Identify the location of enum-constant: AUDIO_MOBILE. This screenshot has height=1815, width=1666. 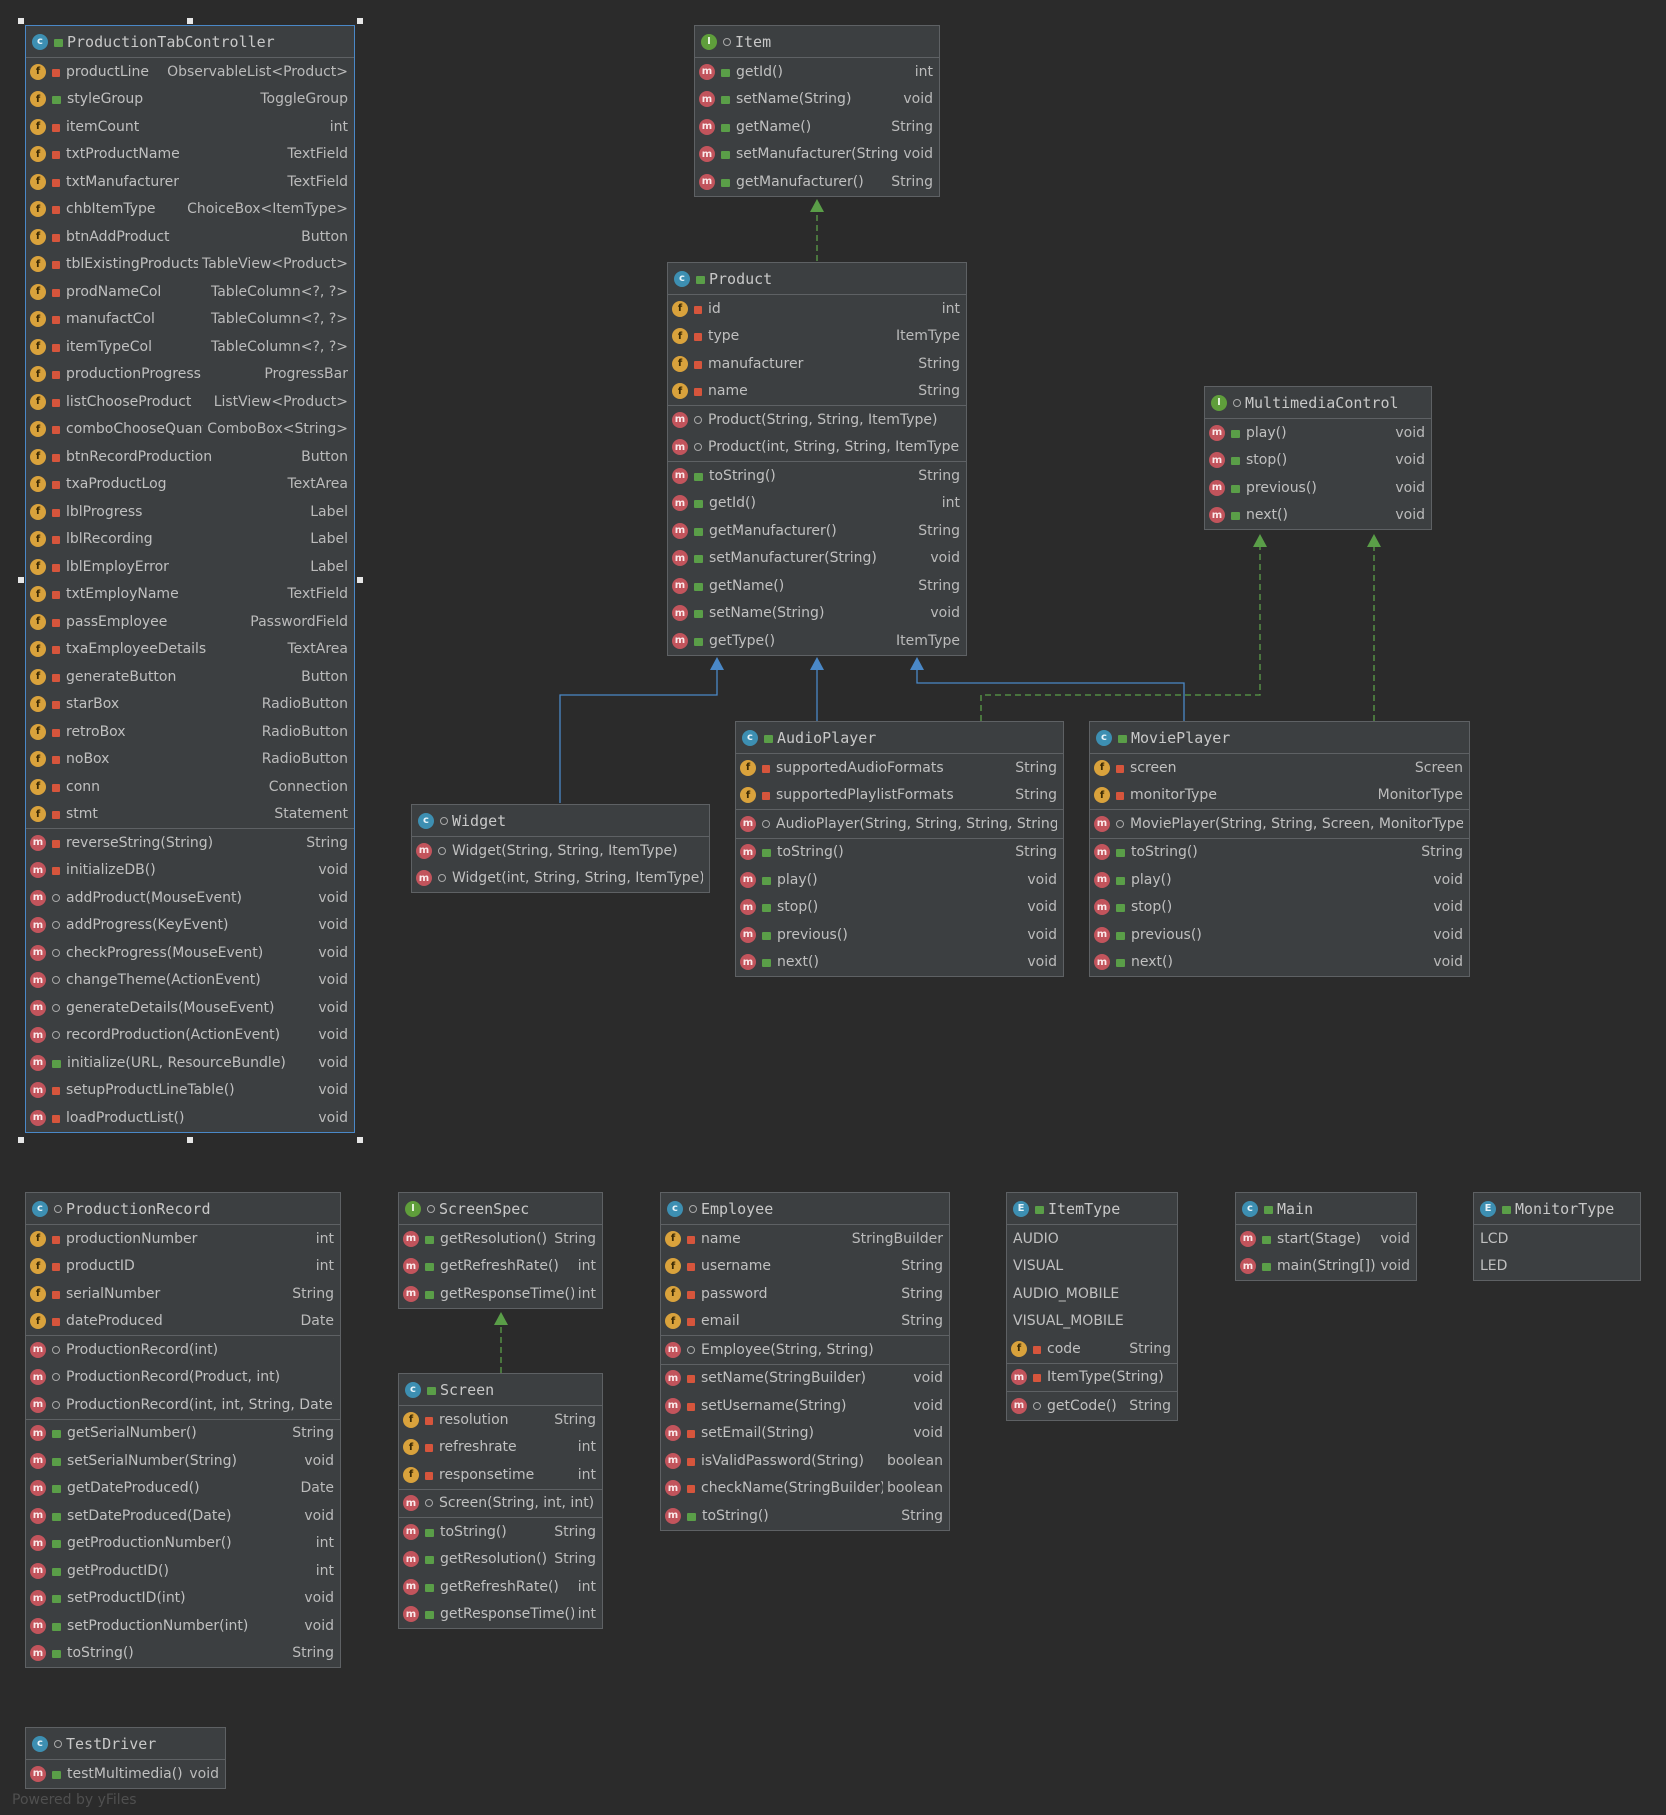
(1092, 1294).